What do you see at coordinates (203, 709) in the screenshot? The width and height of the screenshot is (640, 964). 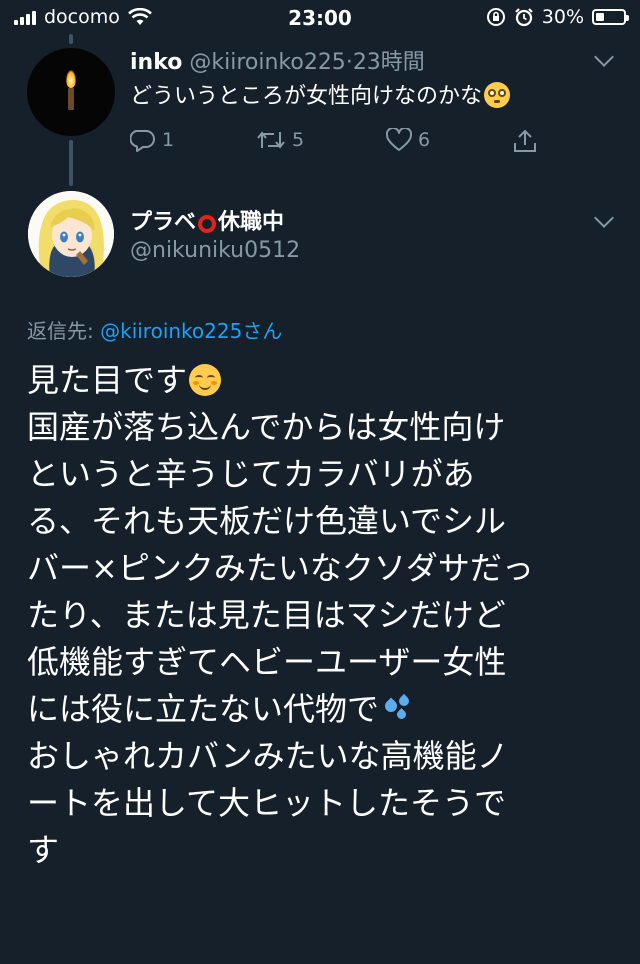 I see `tweet-text-segment: には役に立たない代物で` at bounding box center [203, 709].